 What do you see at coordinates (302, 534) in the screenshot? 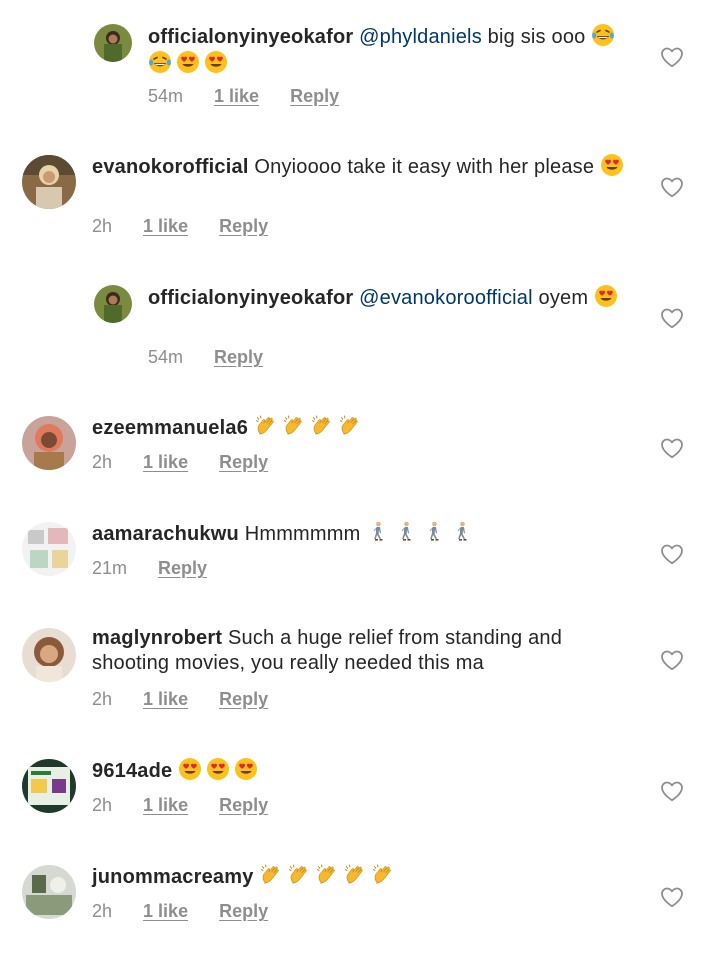
I see `comment-text: Hmmmmmm` at bounding box center [302, 534].